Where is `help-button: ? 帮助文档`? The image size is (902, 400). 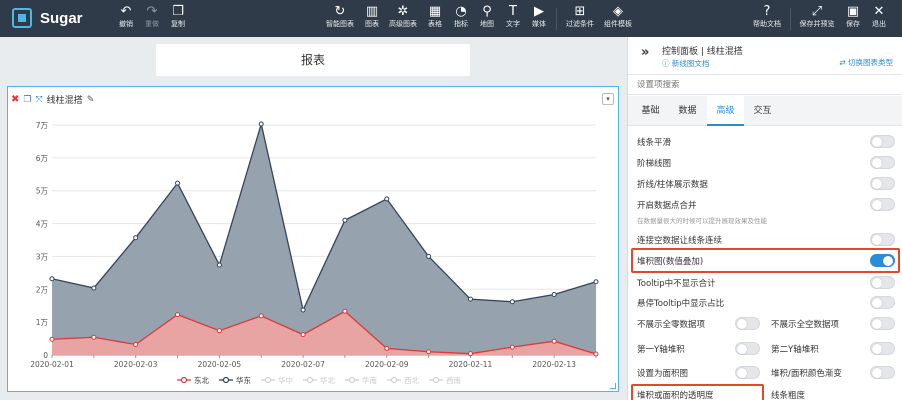 help-button: ? 帮助文档 is located at coordinates (767, 16).